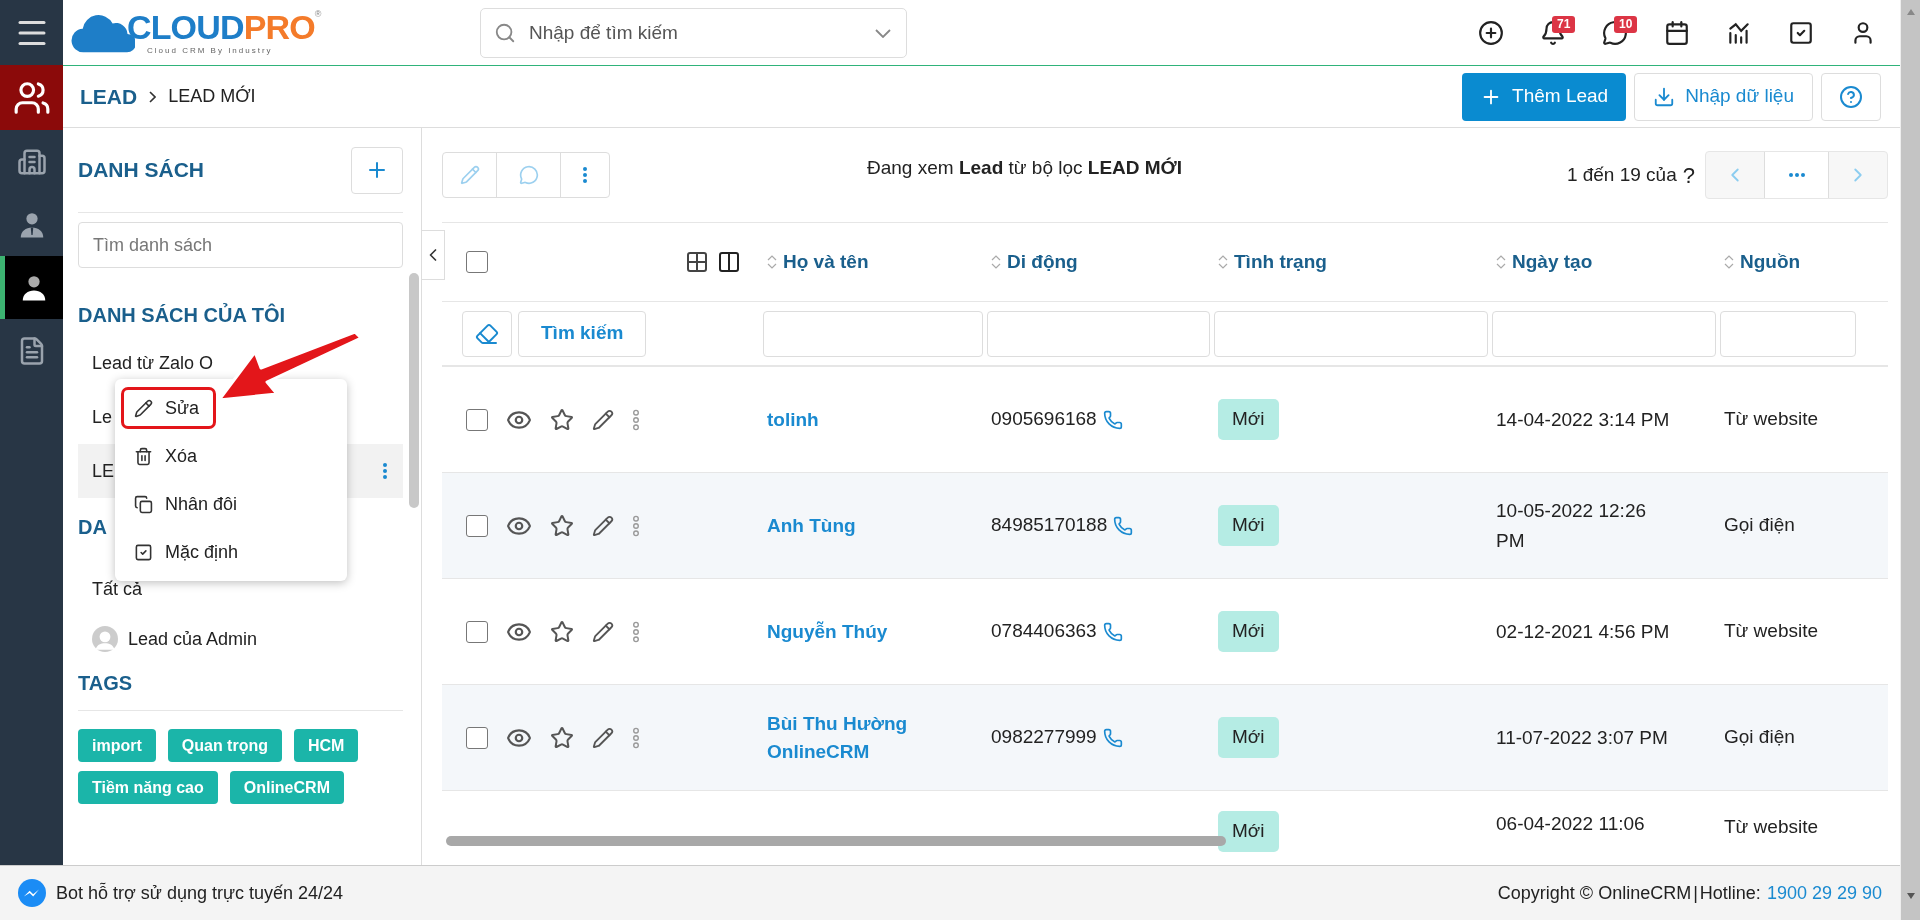 The image size is (1920, 920). What do you see at coordinates (377, 170) in the screenshot?
I see `add-list-button` at bounding box center [377, 170].